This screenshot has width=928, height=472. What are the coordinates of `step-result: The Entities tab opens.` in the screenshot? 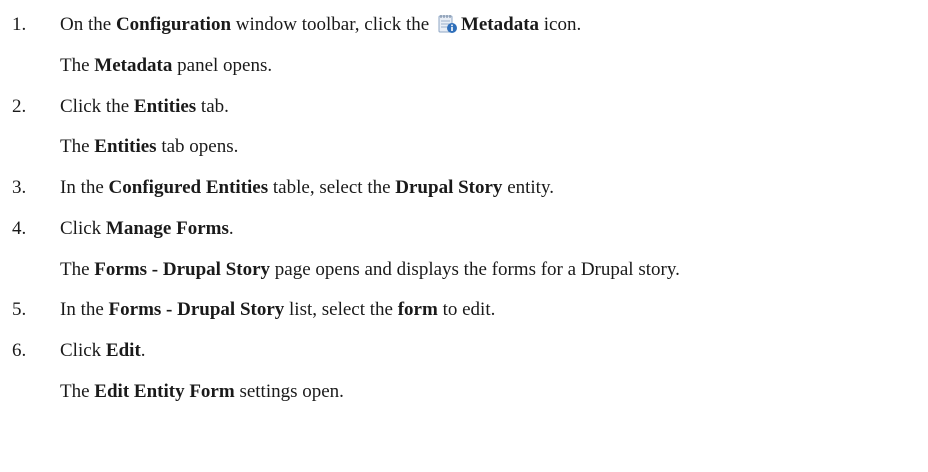 It's located at (149, 146).